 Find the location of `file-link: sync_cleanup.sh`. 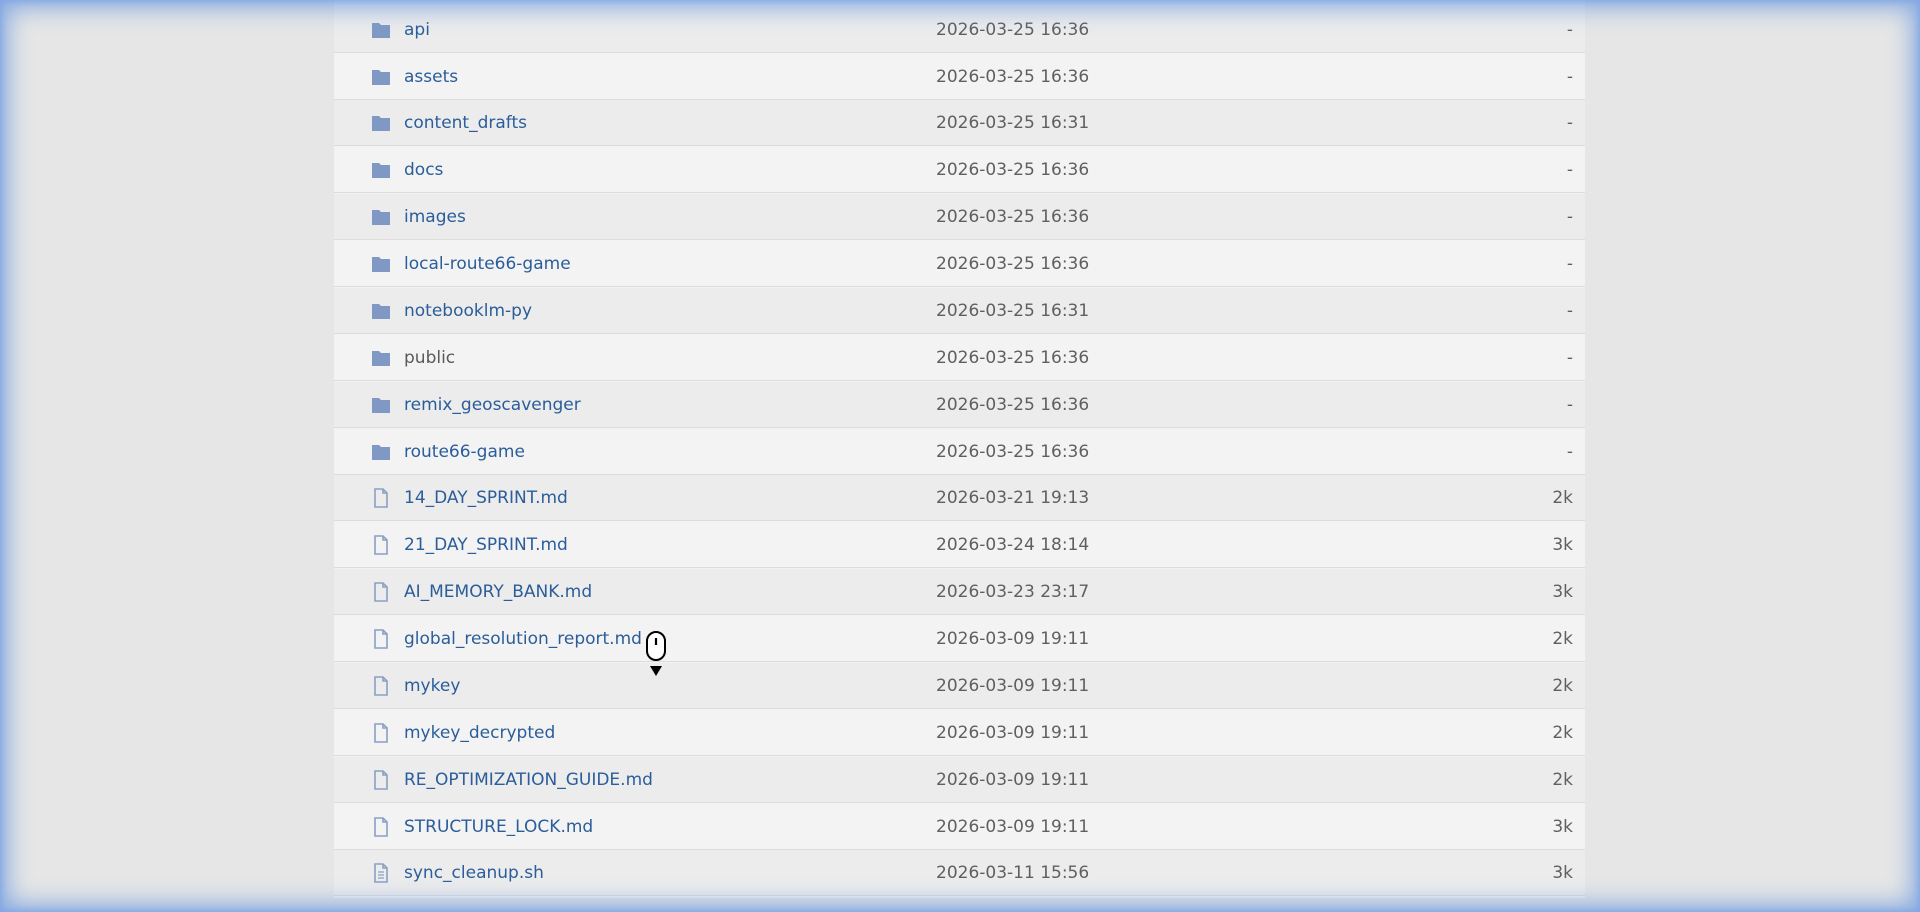

file-link: sync_cleanup.sh is located at coordinates (474, 873).